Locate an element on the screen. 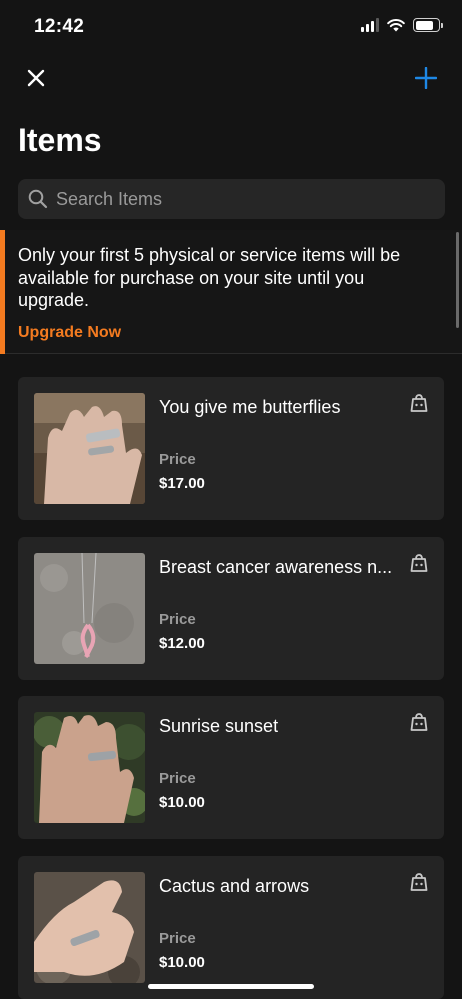  home-indicator is located at coordinates (231, 986).